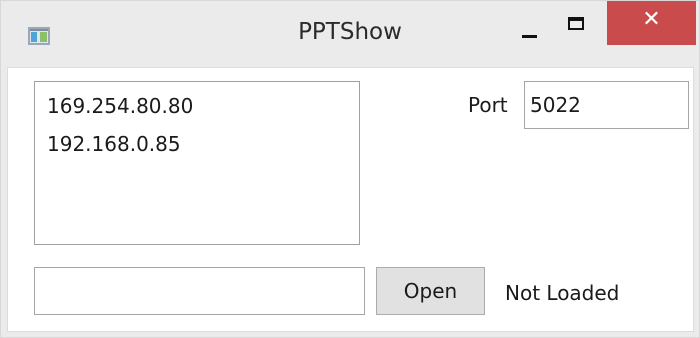 The height and width of the screenshot is (338, 700). What do you see at coordinates (562, 293) in the screenshot?
I see `load-status-text: Not Loaded` at bounding box center [562, 293].